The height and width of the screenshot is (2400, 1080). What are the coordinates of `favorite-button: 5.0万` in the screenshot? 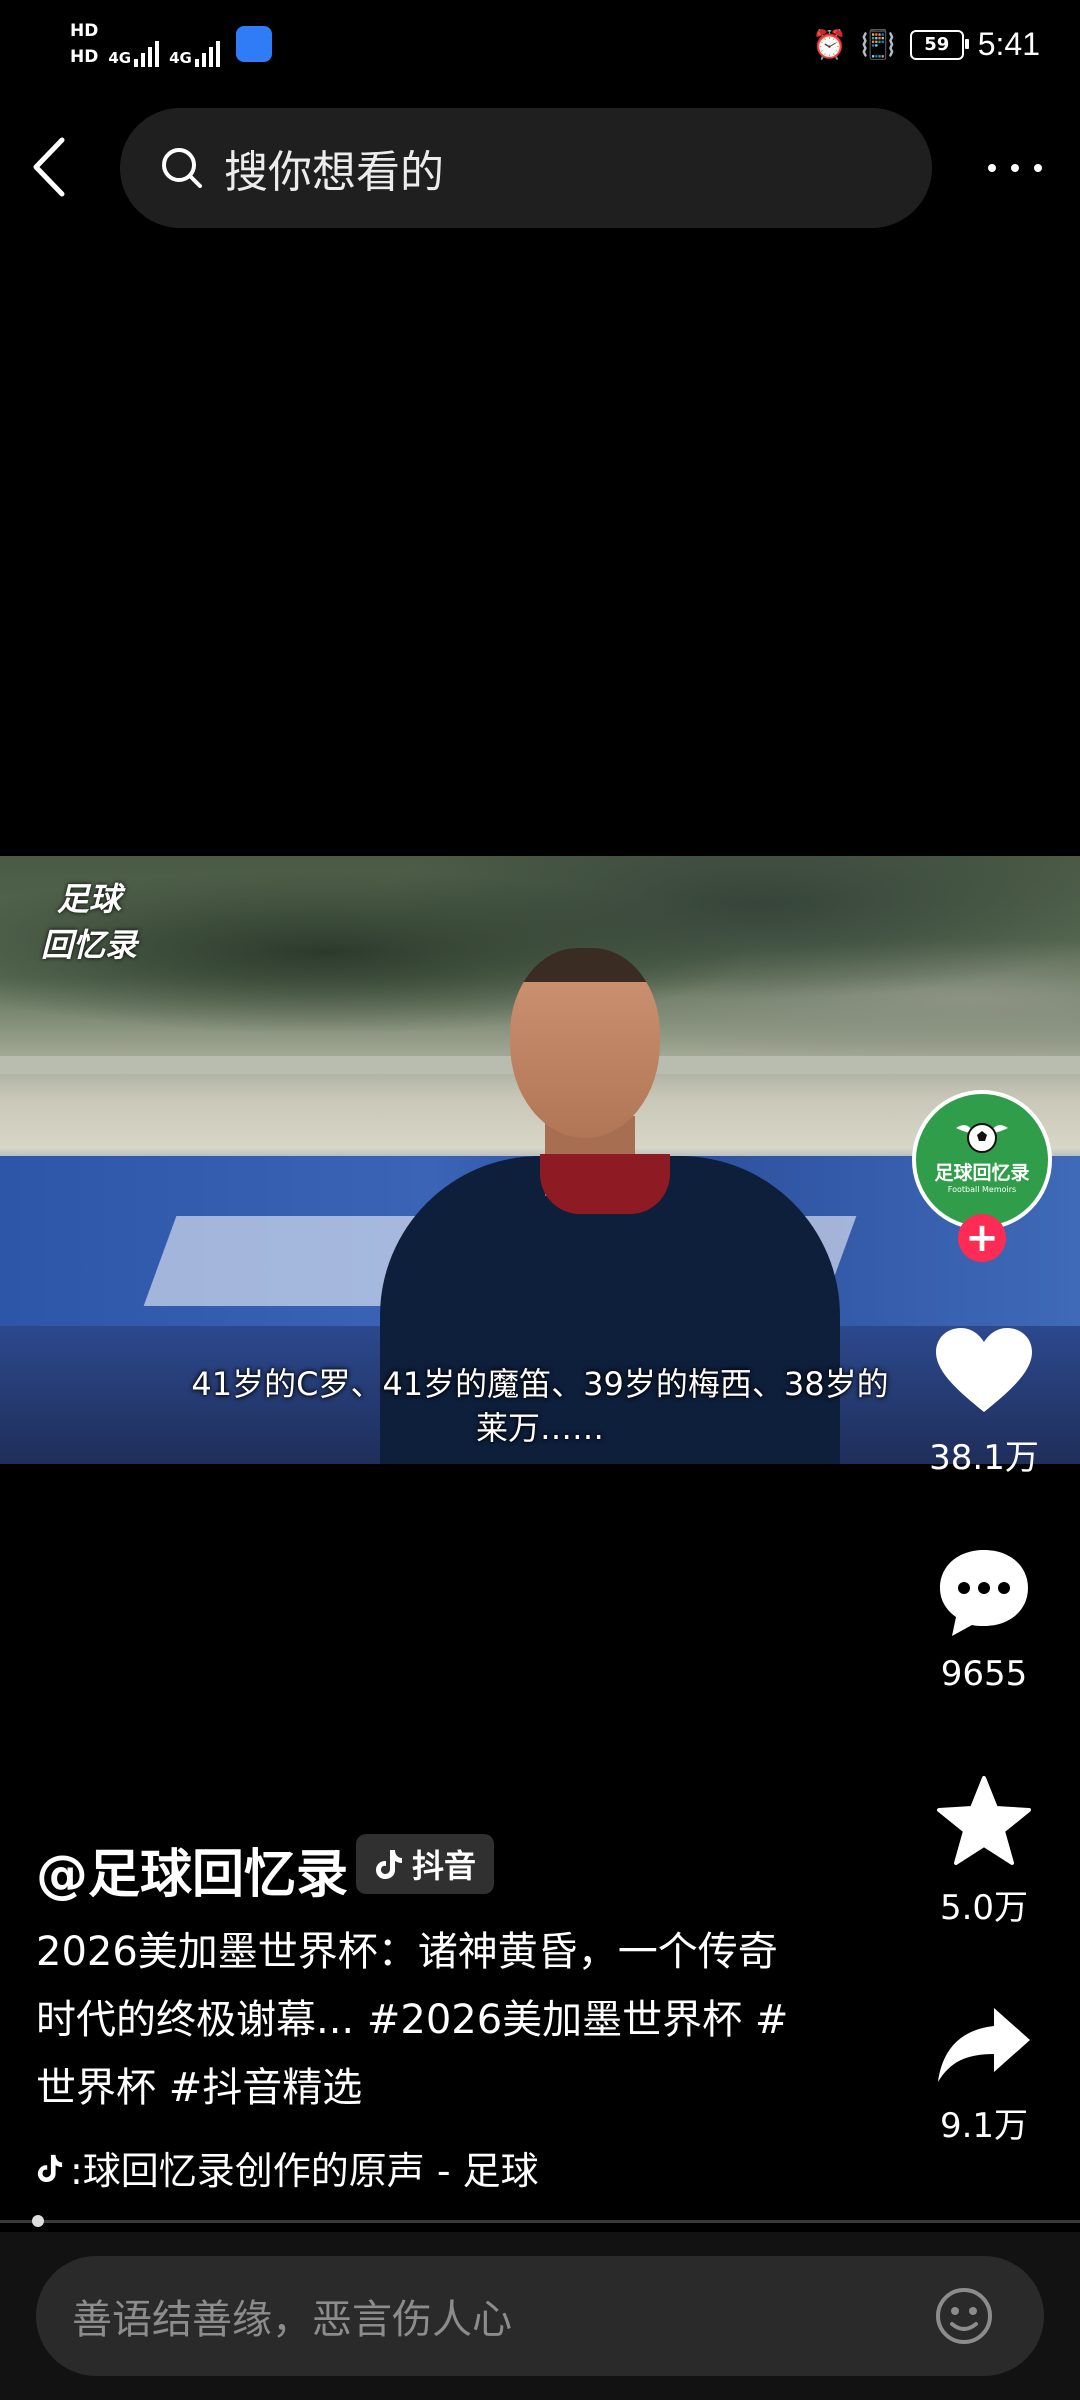 It's located at (984, 1852).